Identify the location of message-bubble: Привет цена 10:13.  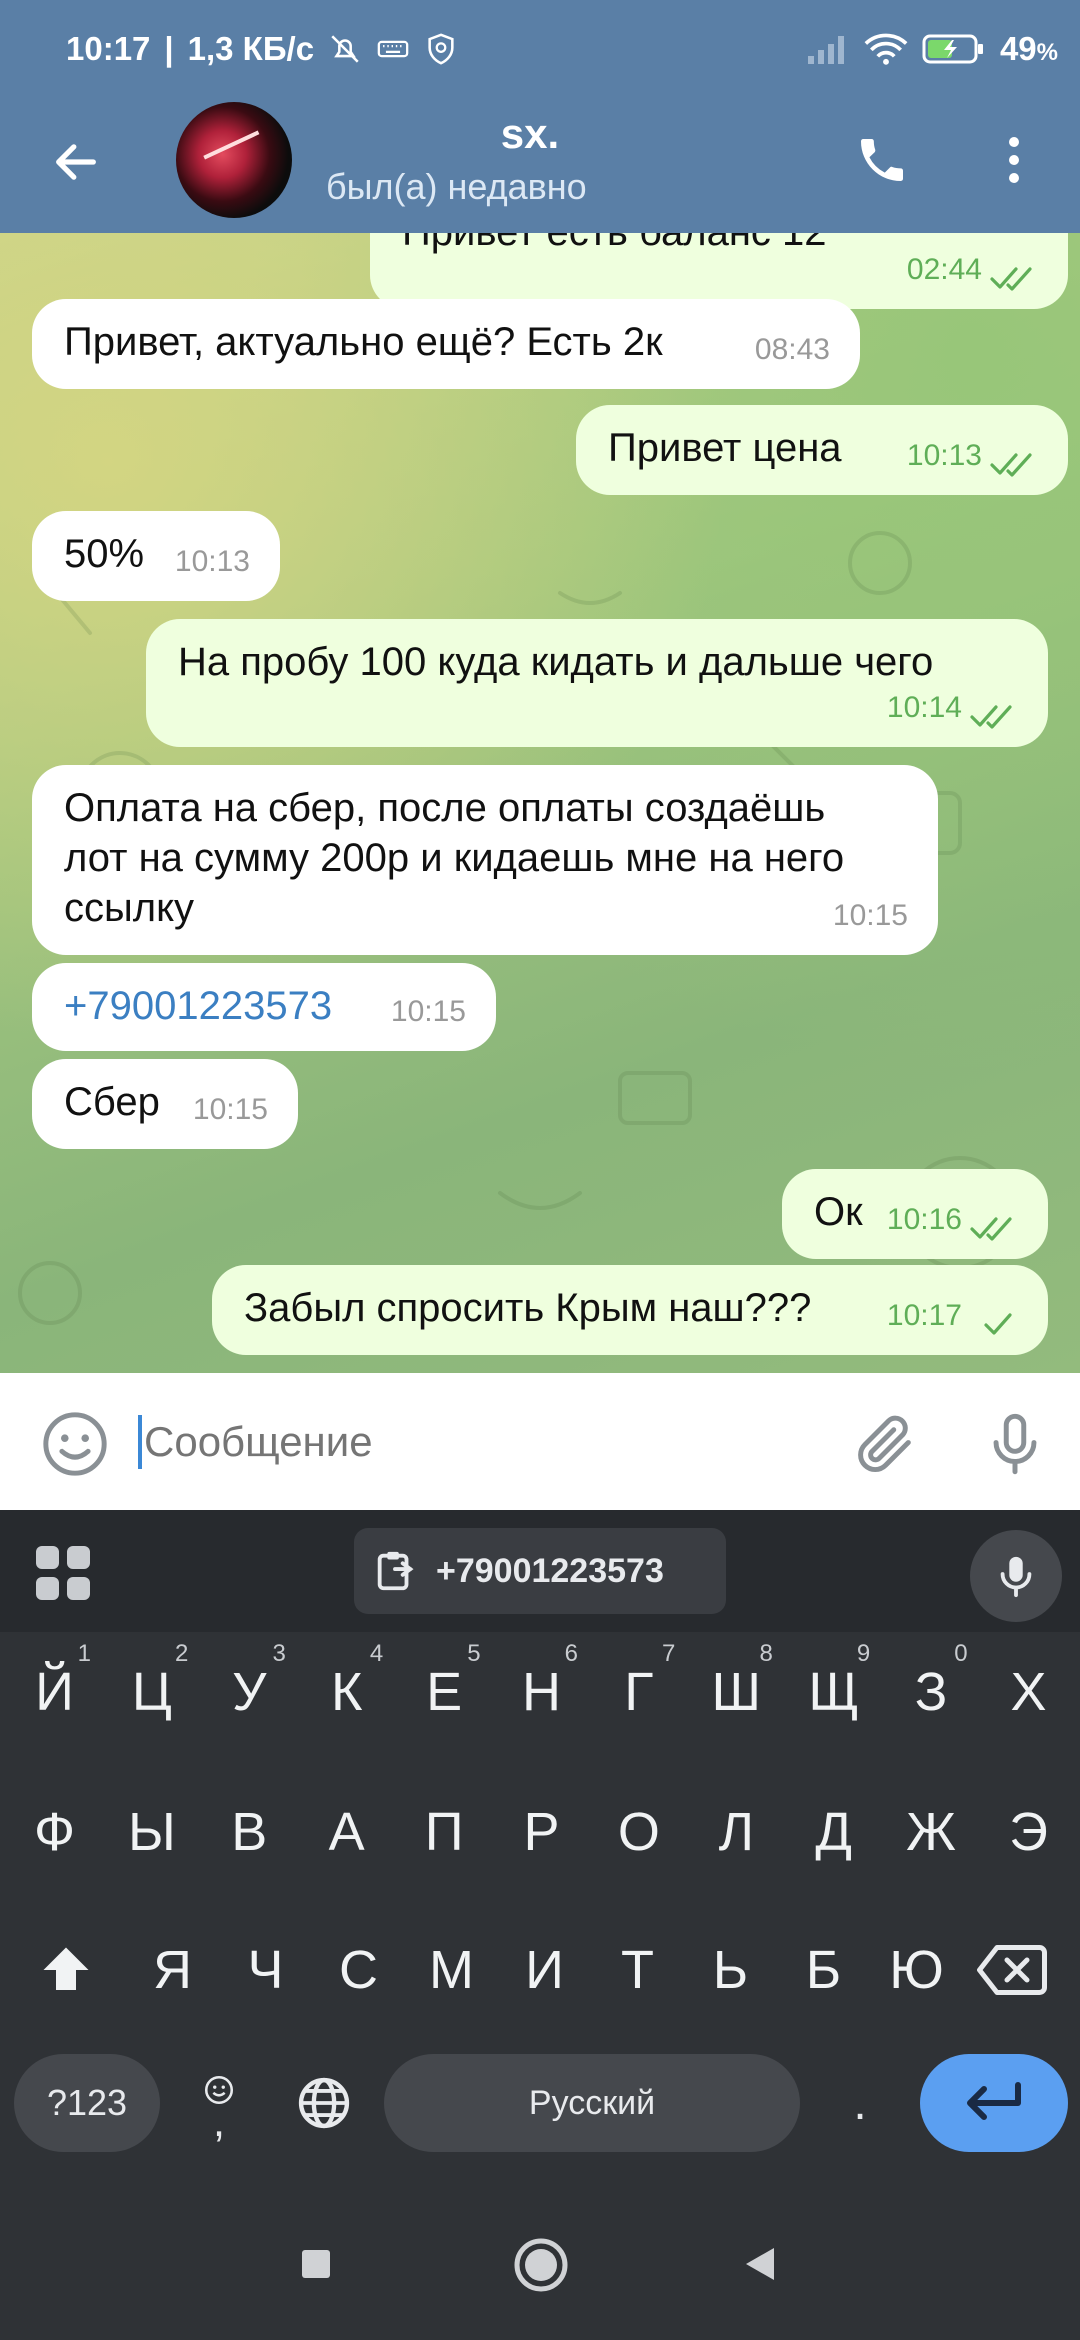
(822, 450).